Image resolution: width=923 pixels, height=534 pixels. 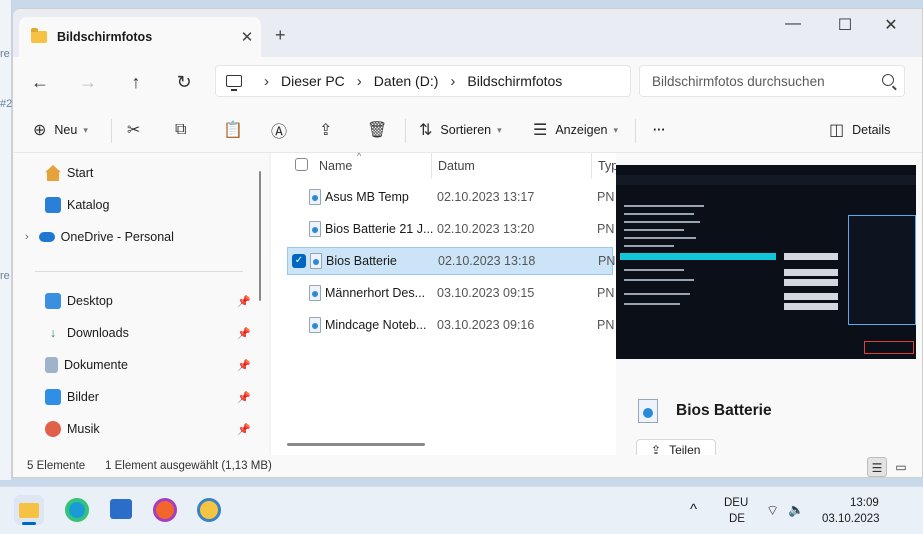 I want to click on tab-close-icon: ✕, so click(x=247, y=37).